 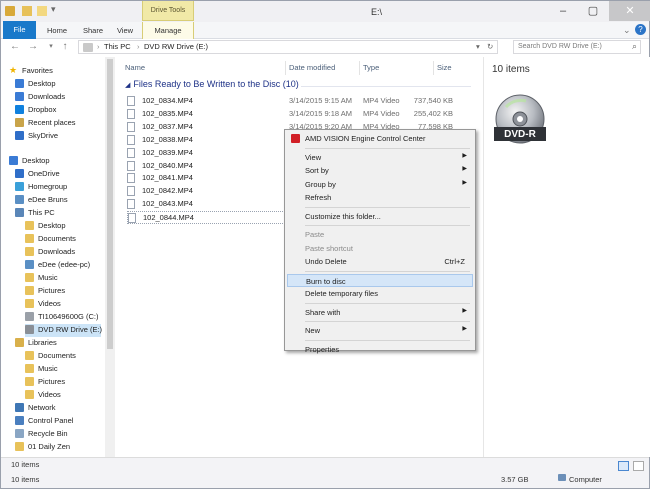 I want to click on file-row: 102_0843.MP4, so click(x=206, y=204).